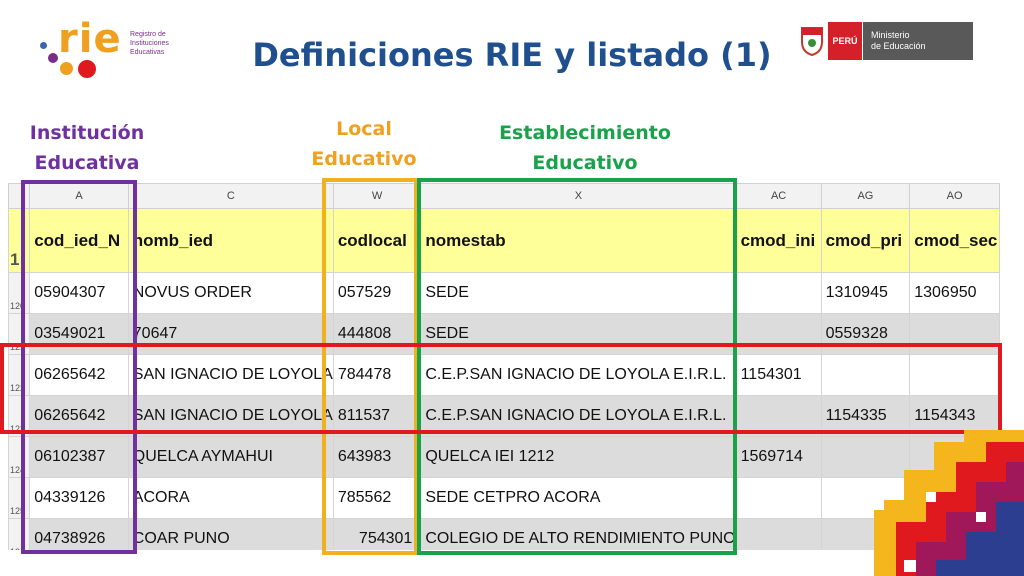 This screenshot has width=1024, height=576. I want to click on decorative-stairs-graphic, so click(949, 503).